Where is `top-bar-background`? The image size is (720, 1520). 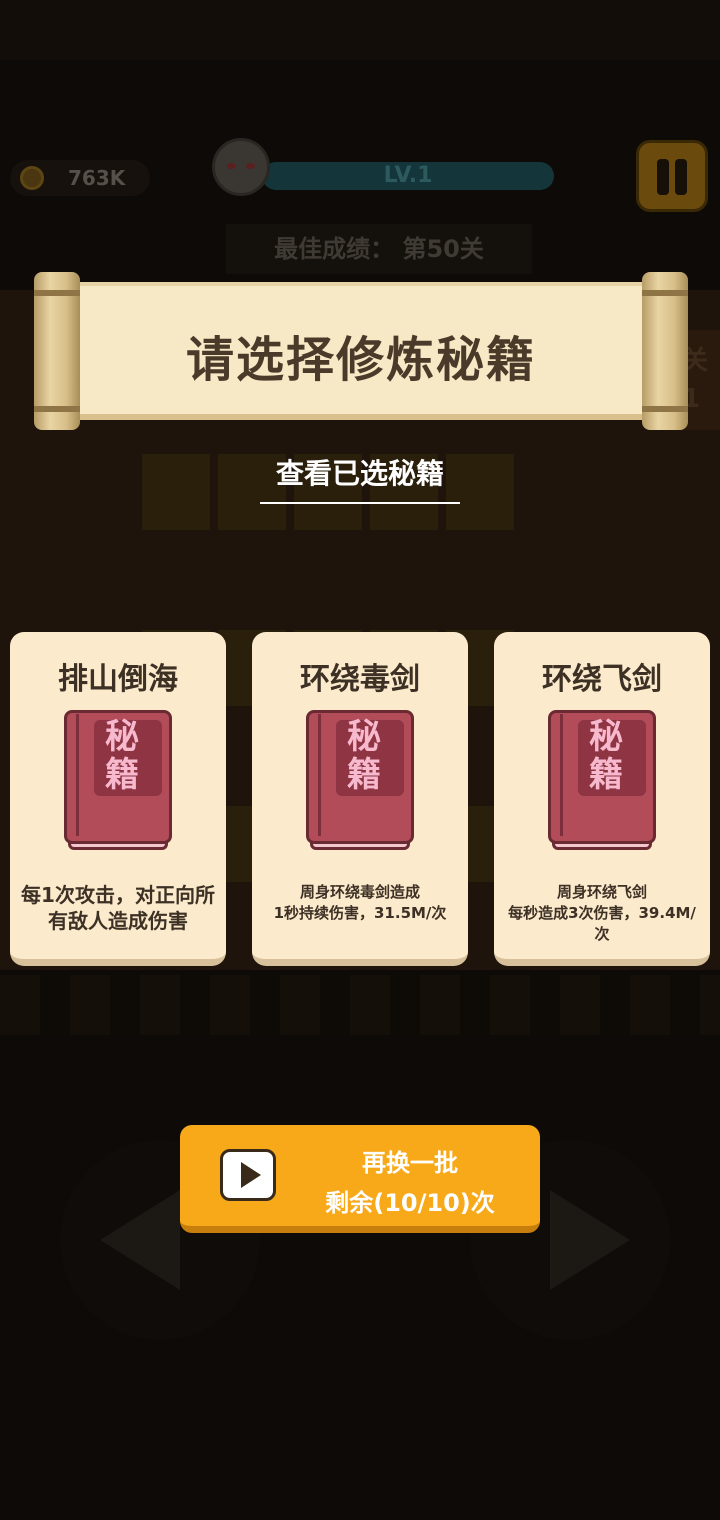
top-bar-background is located at coordinates (360, 30).